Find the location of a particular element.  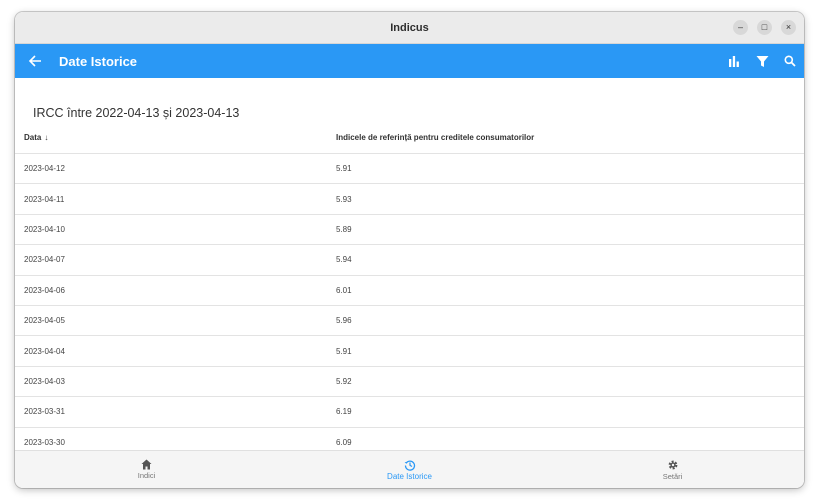

table-row: 2023-04-06 6.01 is located at coordinates (409, 291).